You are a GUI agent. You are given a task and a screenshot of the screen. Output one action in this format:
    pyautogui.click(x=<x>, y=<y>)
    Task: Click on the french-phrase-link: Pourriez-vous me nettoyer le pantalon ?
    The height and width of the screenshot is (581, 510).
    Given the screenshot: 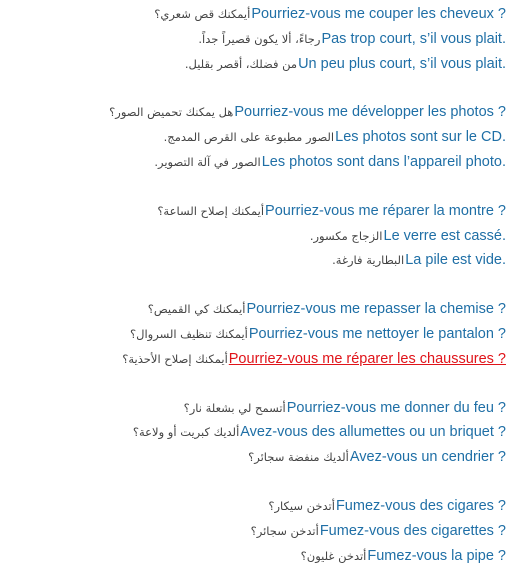 What is the action you would take?
    pyautogui.click(x=377, y=334)
    